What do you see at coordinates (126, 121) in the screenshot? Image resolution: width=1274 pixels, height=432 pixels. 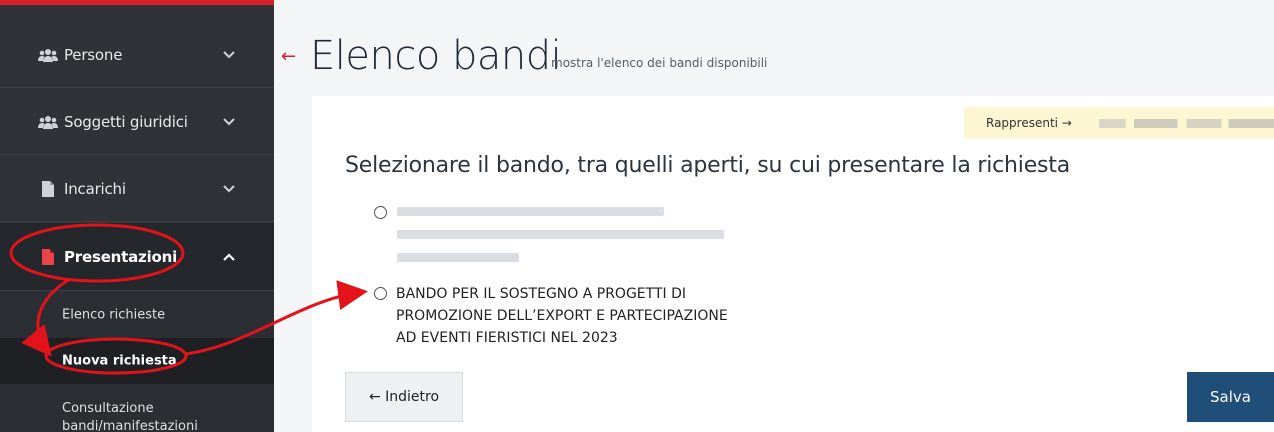 I see `sidebar-item-label: Soggetti giuridici` at bounding box center [126, 121].